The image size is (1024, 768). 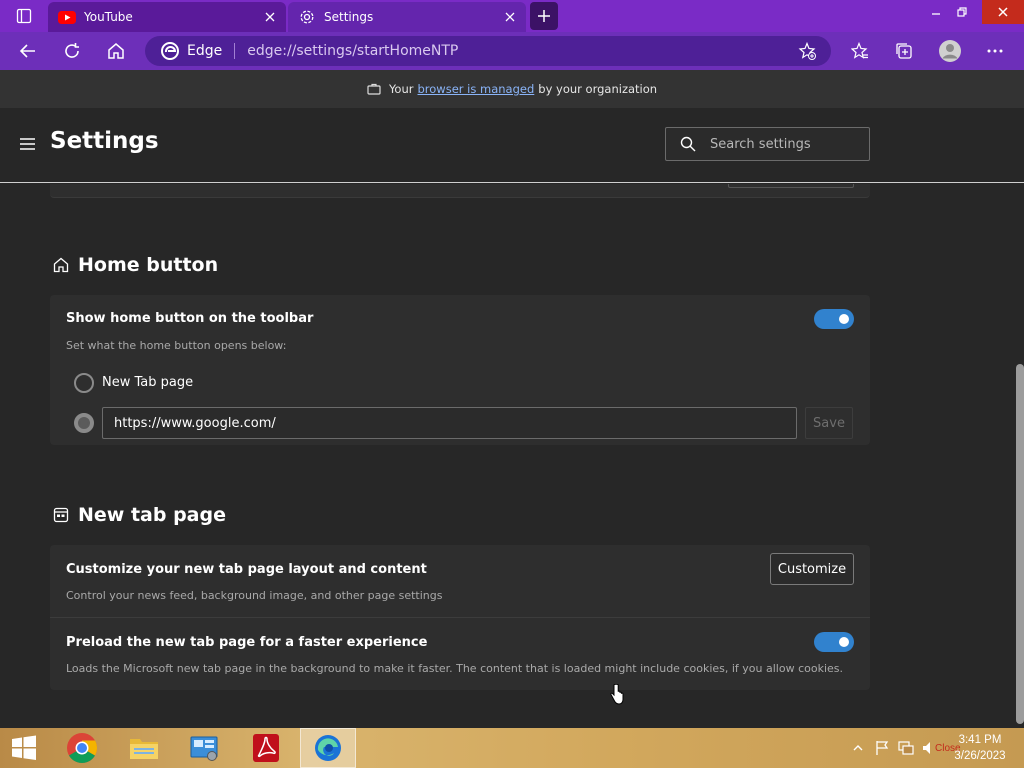 I want to click on profile-button, so click(x=950, y=51).